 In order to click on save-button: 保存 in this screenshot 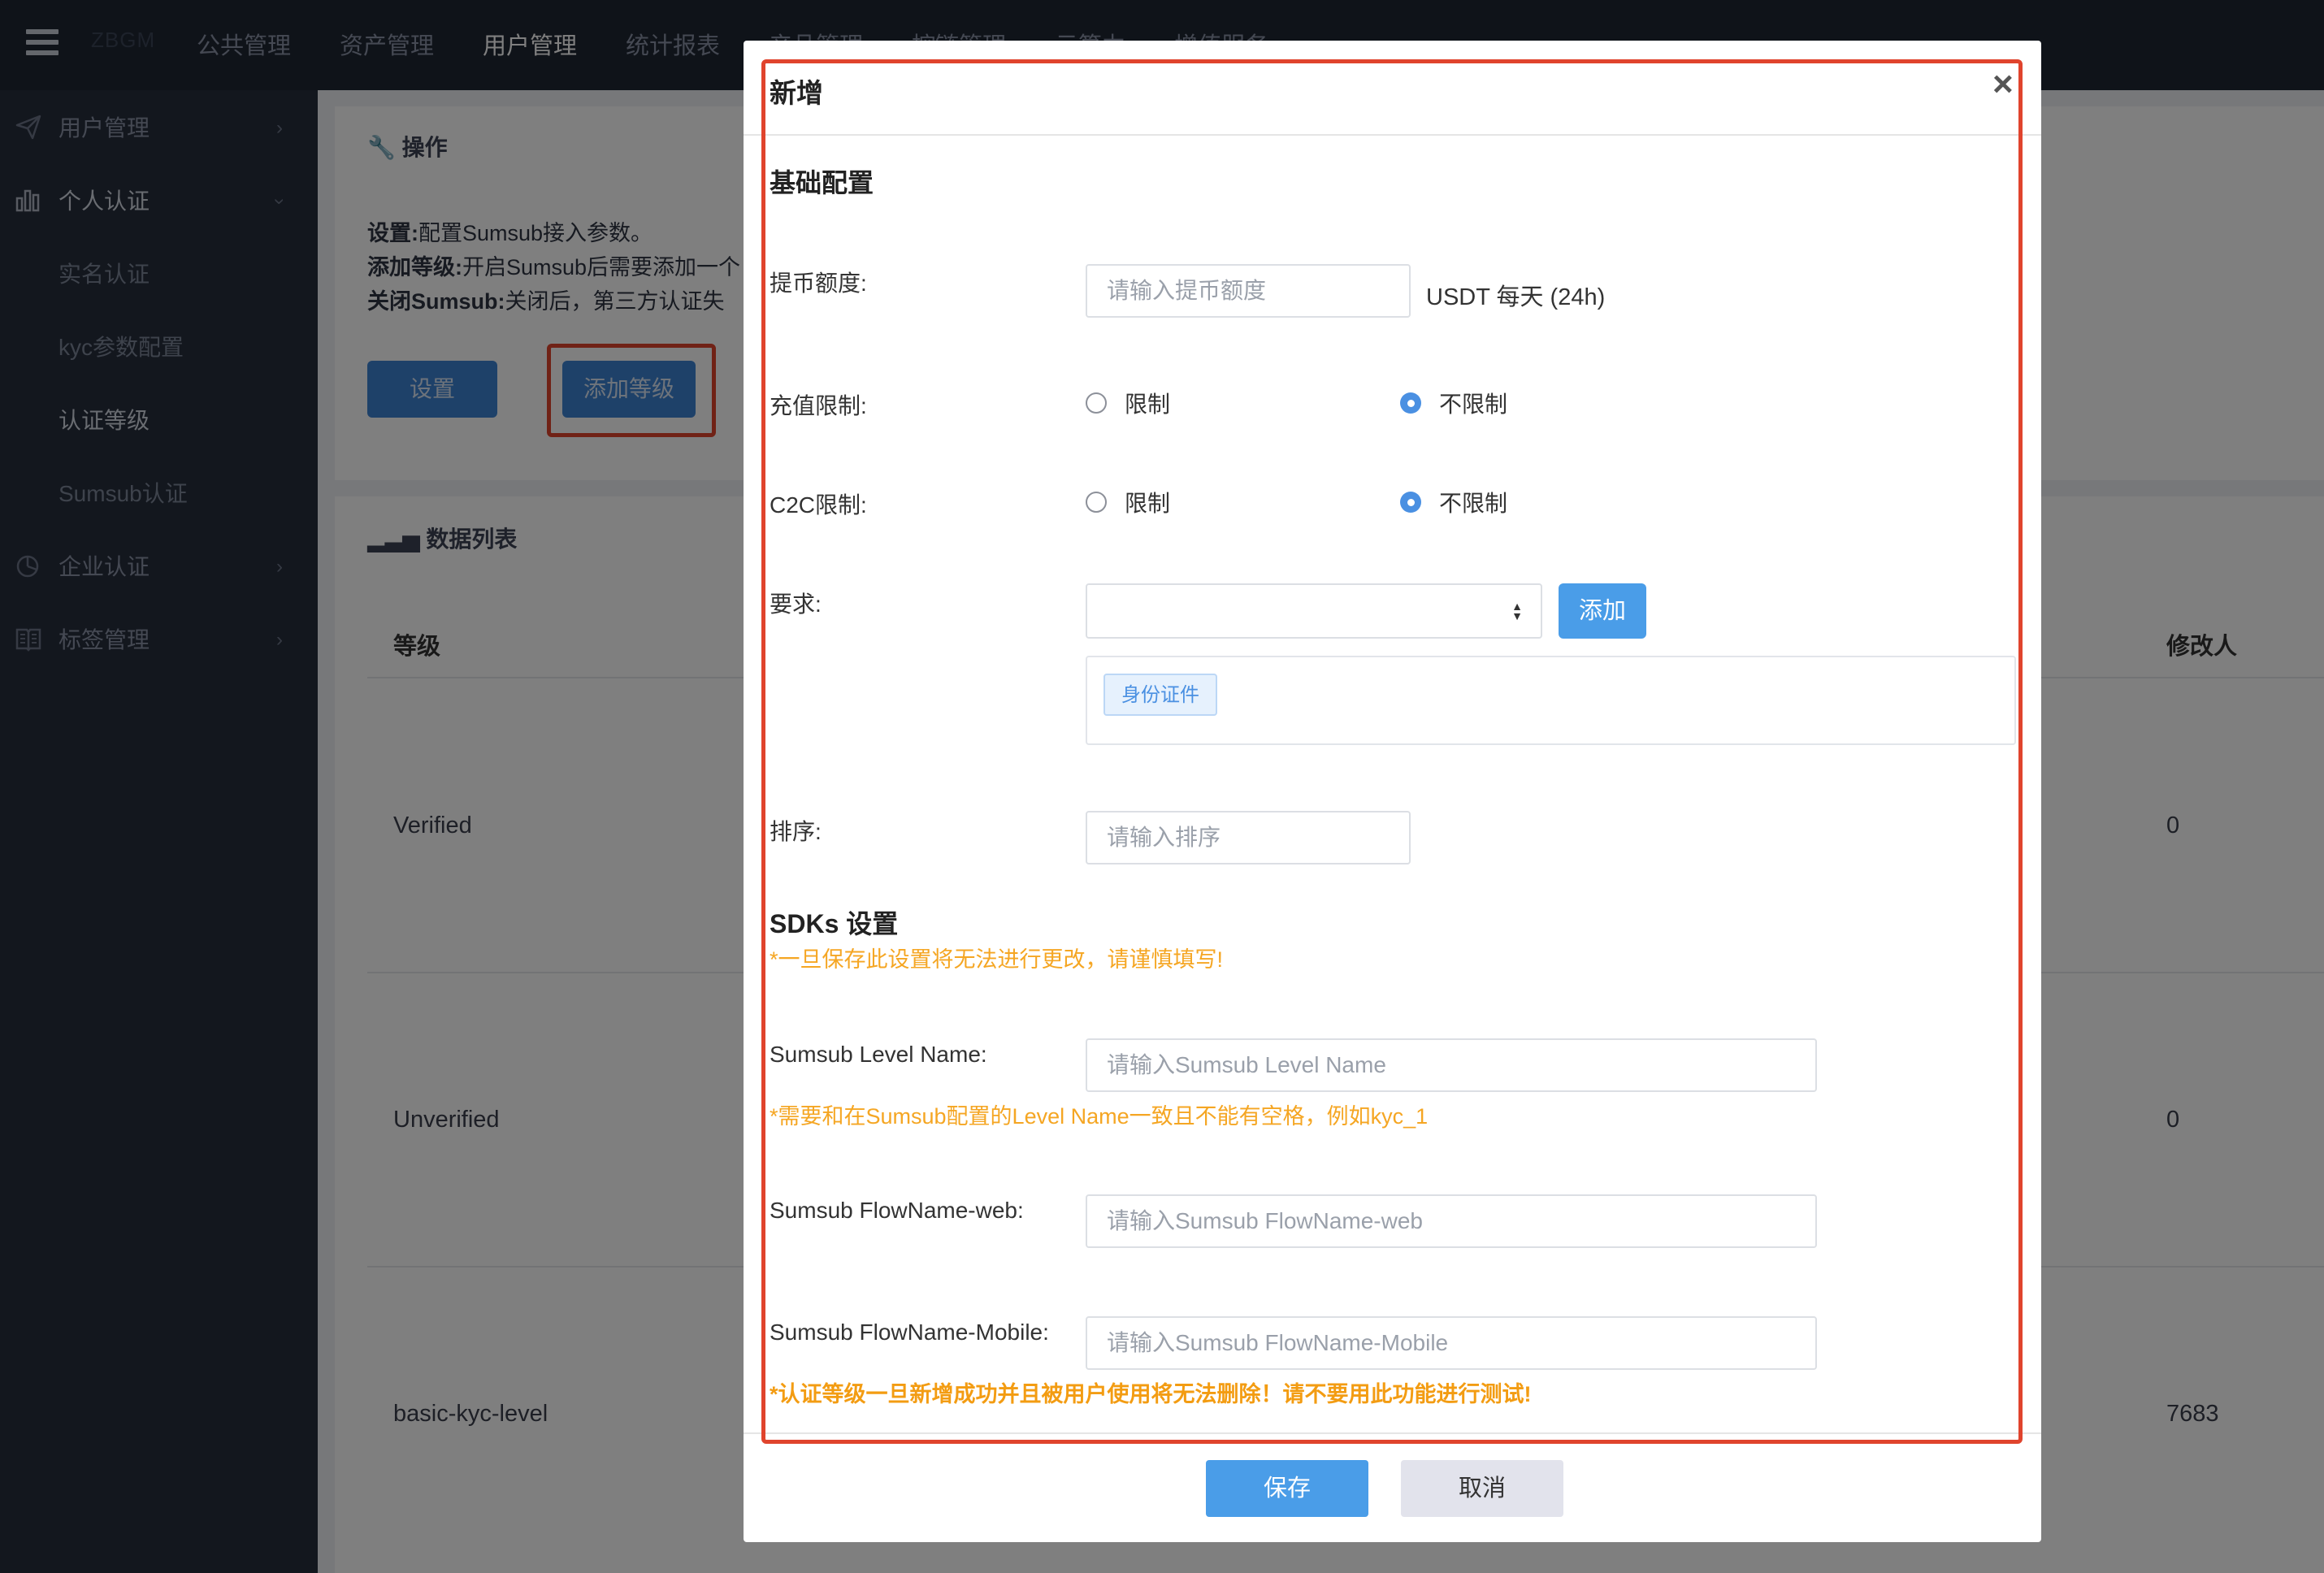, I will do `click(1287, 1488)`.